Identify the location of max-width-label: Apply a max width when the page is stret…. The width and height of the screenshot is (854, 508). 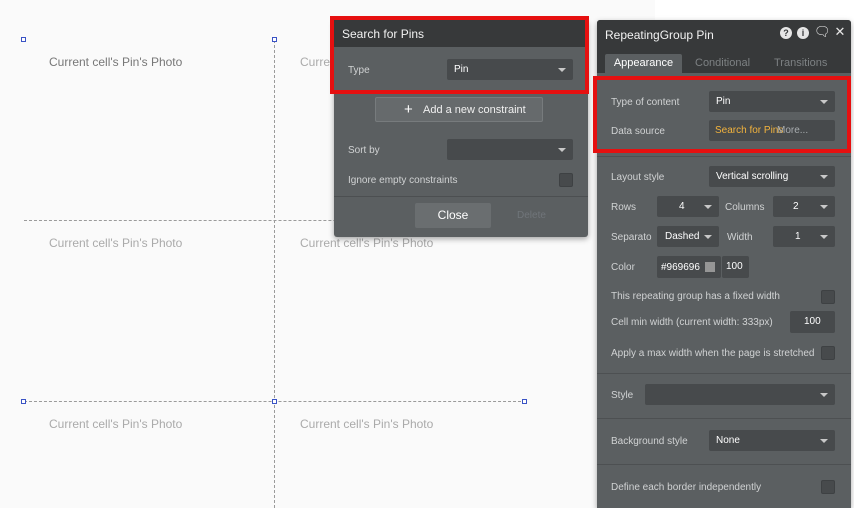
(713, 353).